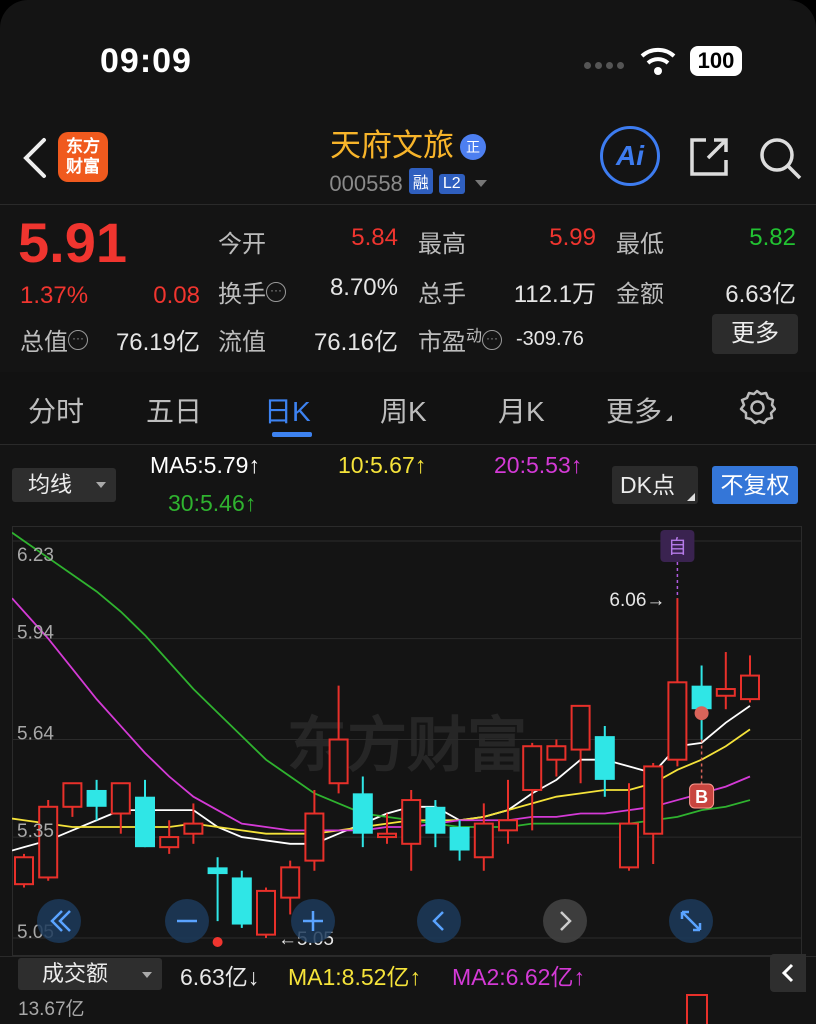 The width and height of the screenshot is (816, 1024). Describe the element at coordinates (655, 485) in the screenshot. I see `dk-point-button: DK点` at that location.